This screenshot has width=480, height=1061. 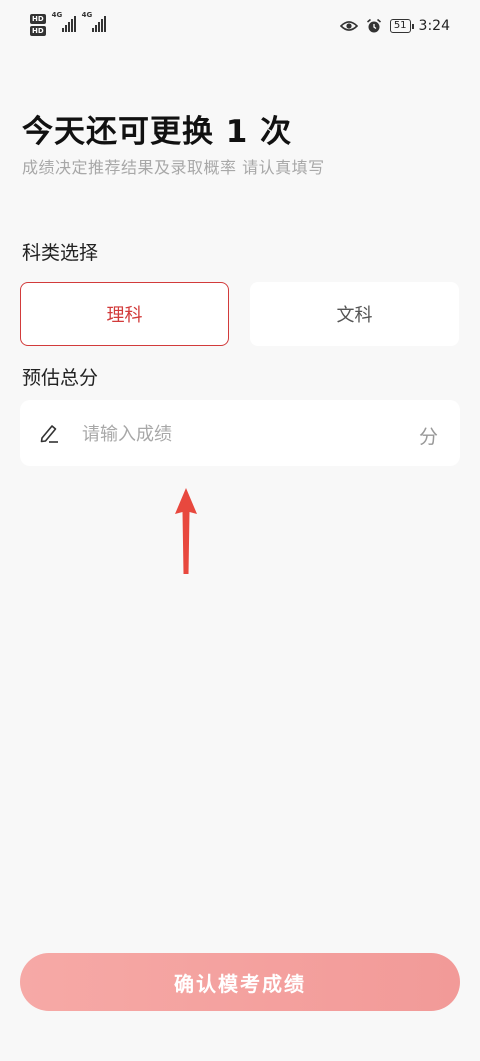 I want to click on status-bar: HD HD 4G 4G 51 3:24, so click(x=240, y=28).